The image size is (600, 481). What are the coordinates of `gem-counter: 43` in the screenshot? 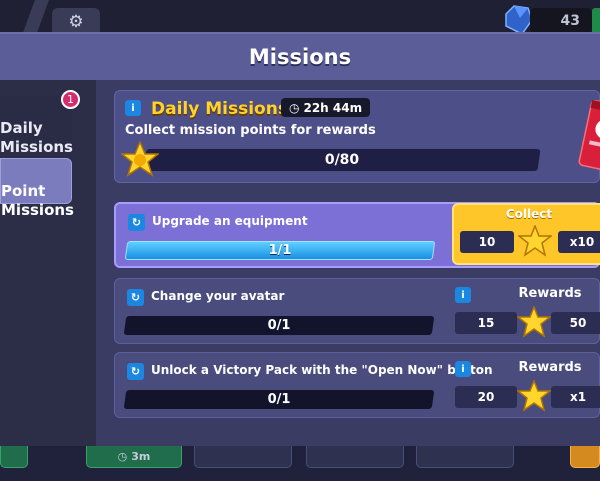 It's located at (561, 21).